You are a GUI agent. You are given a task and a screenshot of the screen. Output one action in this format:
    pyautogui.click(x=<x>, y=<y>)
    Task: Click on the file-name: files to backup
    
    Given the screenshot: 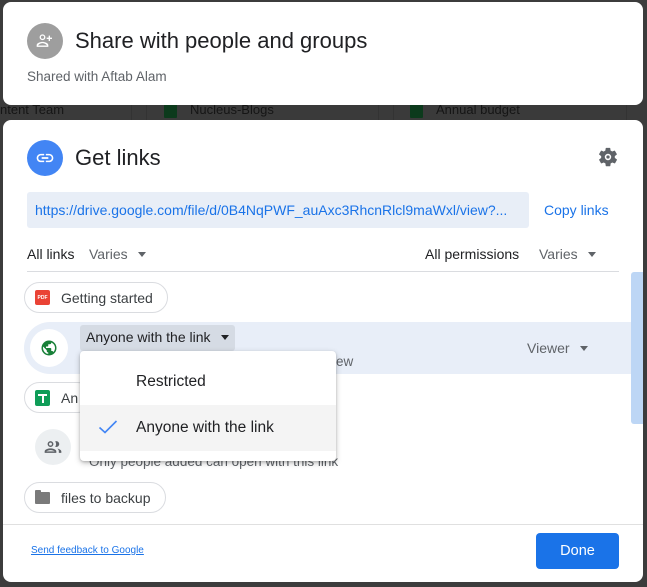 What is the action you would take?
    pyautogui.click(x=106, y=497)
    